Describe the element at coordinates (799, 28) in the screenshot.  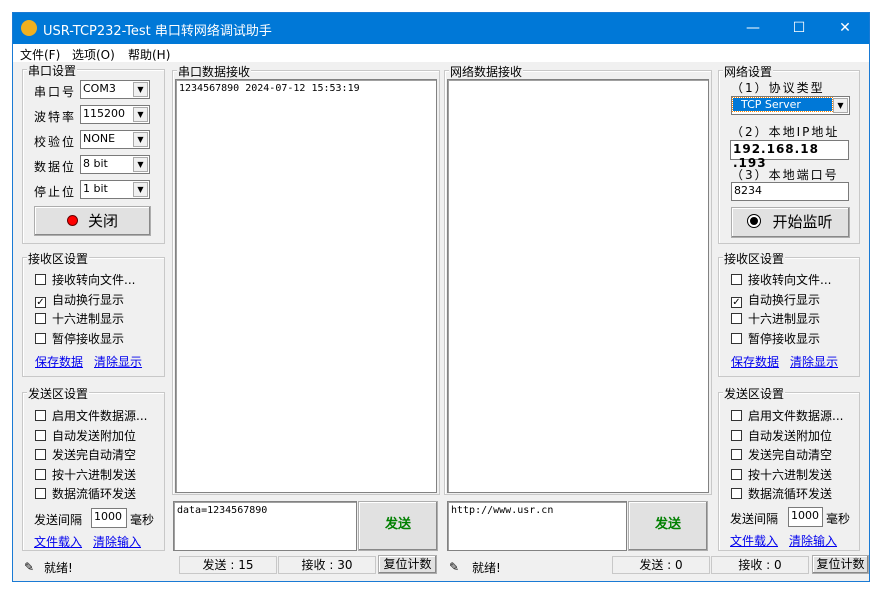
I see `maximize-button: ☐` at that location.